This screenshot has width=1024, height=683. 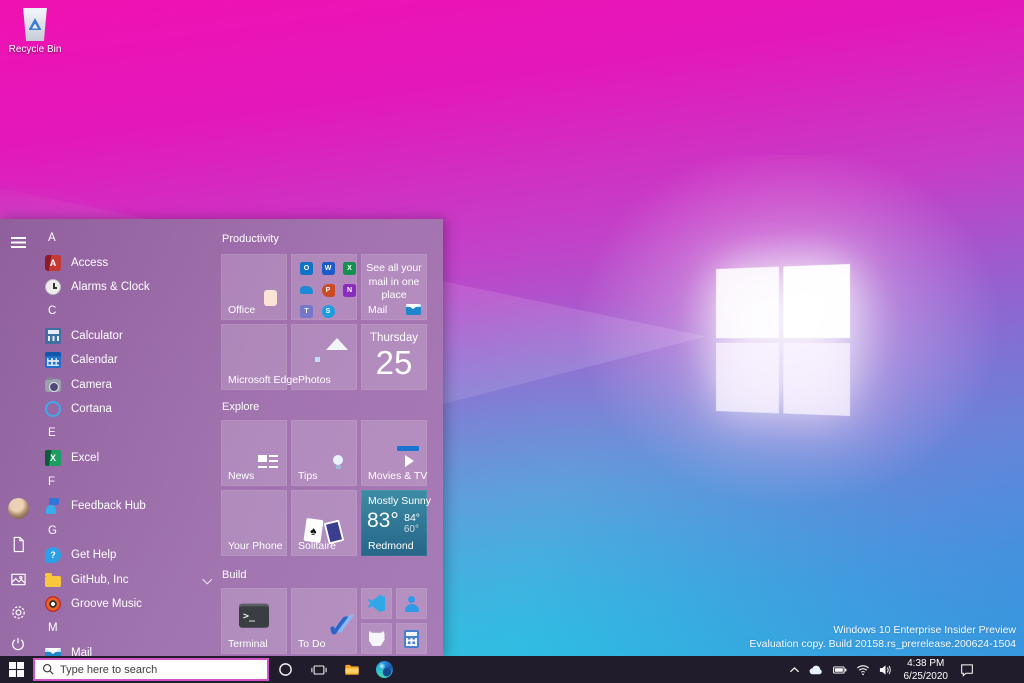 What do you see at coordinates (127, 506) in the screenshot?
I see `app-list-item-feedback-hub: Feedback Hub` at bounding box center [127, 506].